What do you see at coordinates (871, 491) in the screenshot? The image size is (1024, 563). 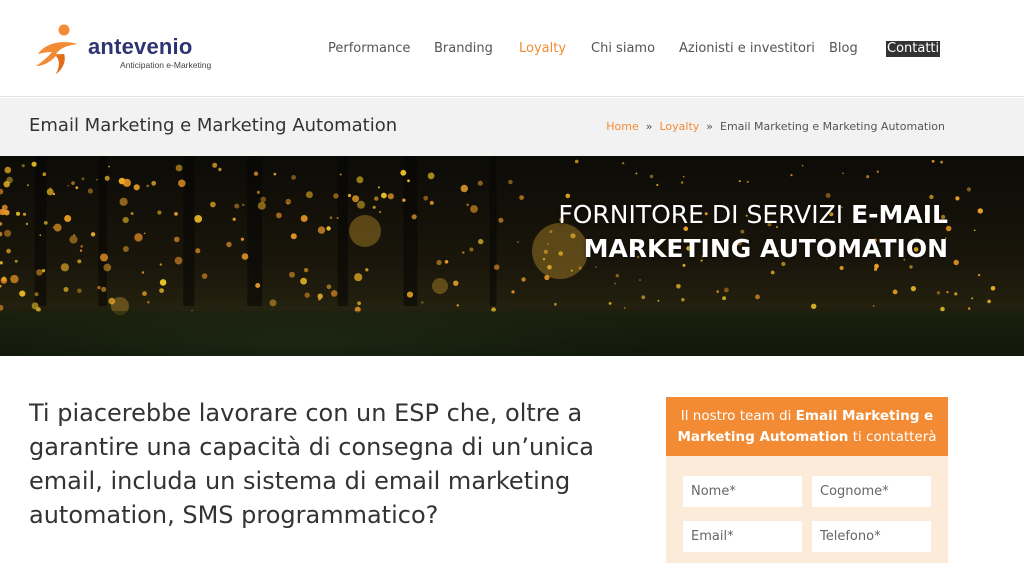 I see `cognome-field` at bounding box center [871, 491].